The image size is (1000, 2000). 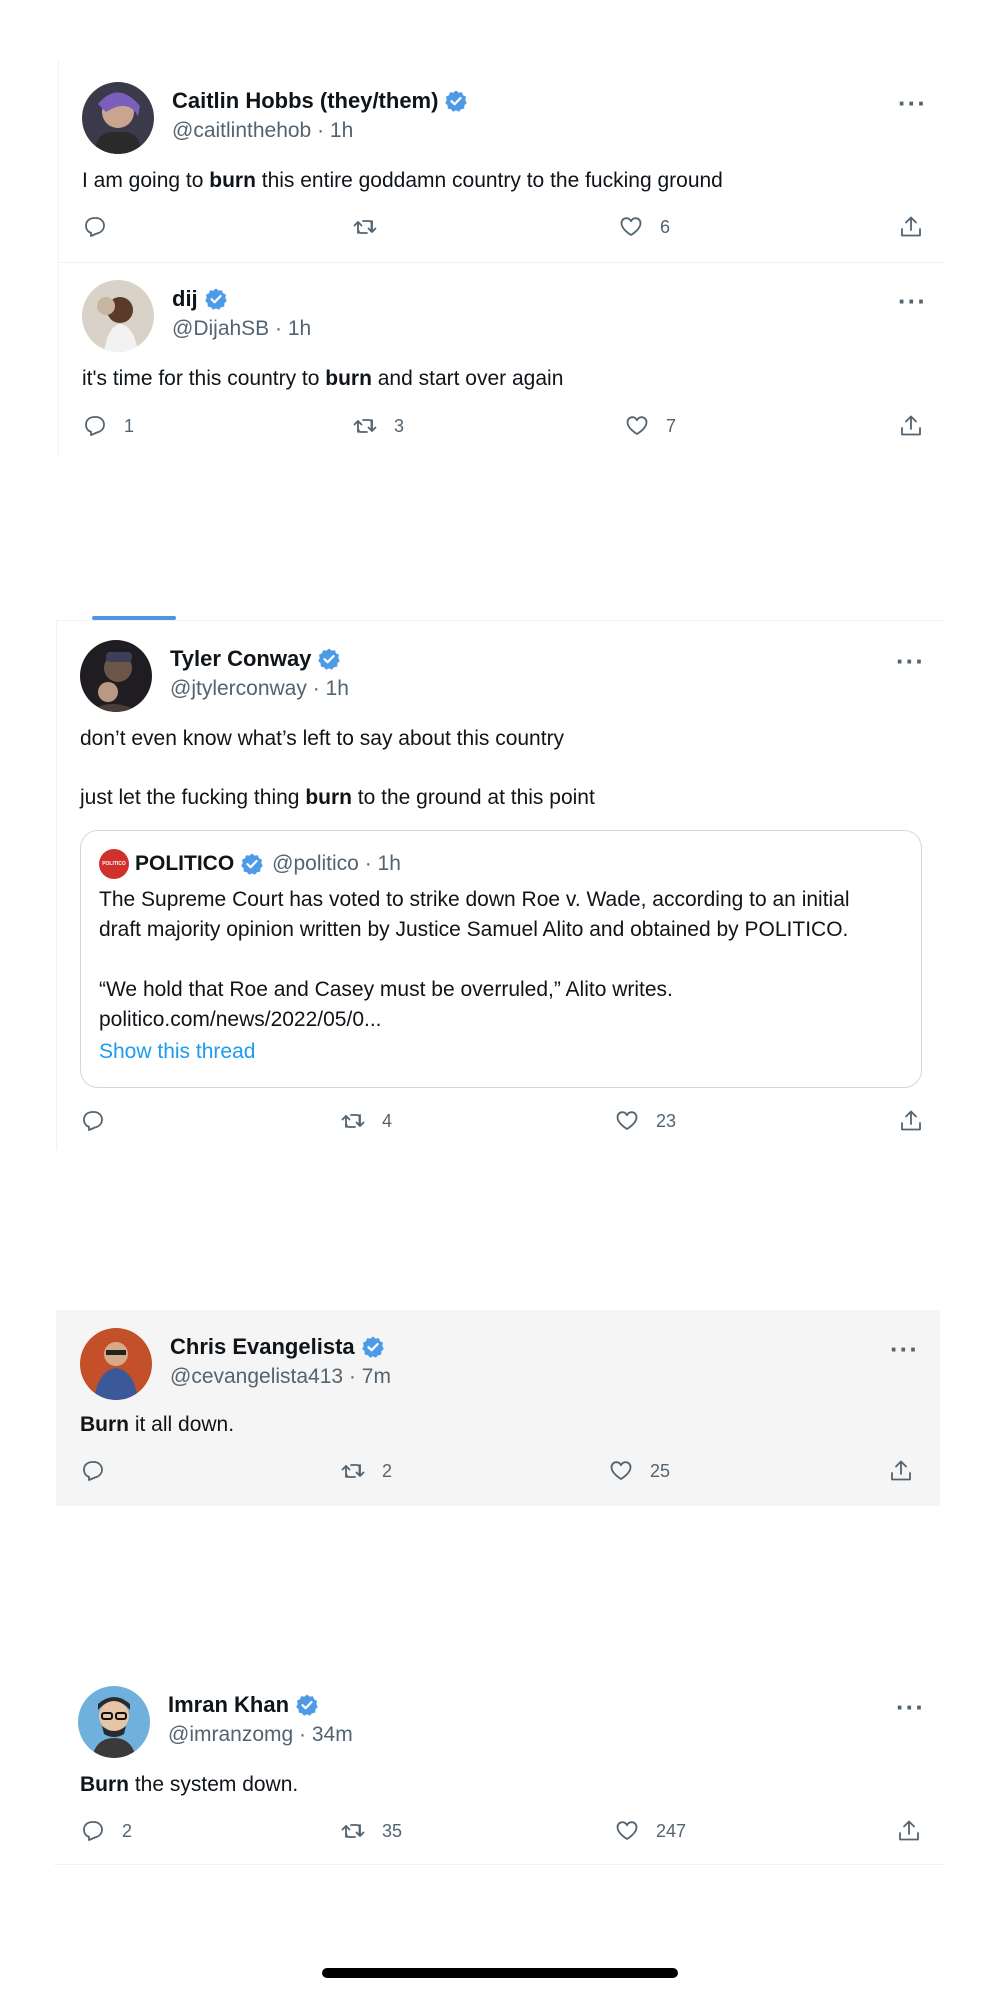 What do you see at coordinates (371, 1831) in the screenshot?
I see `retweet-button: 35` at bounding box center [371, 1831].